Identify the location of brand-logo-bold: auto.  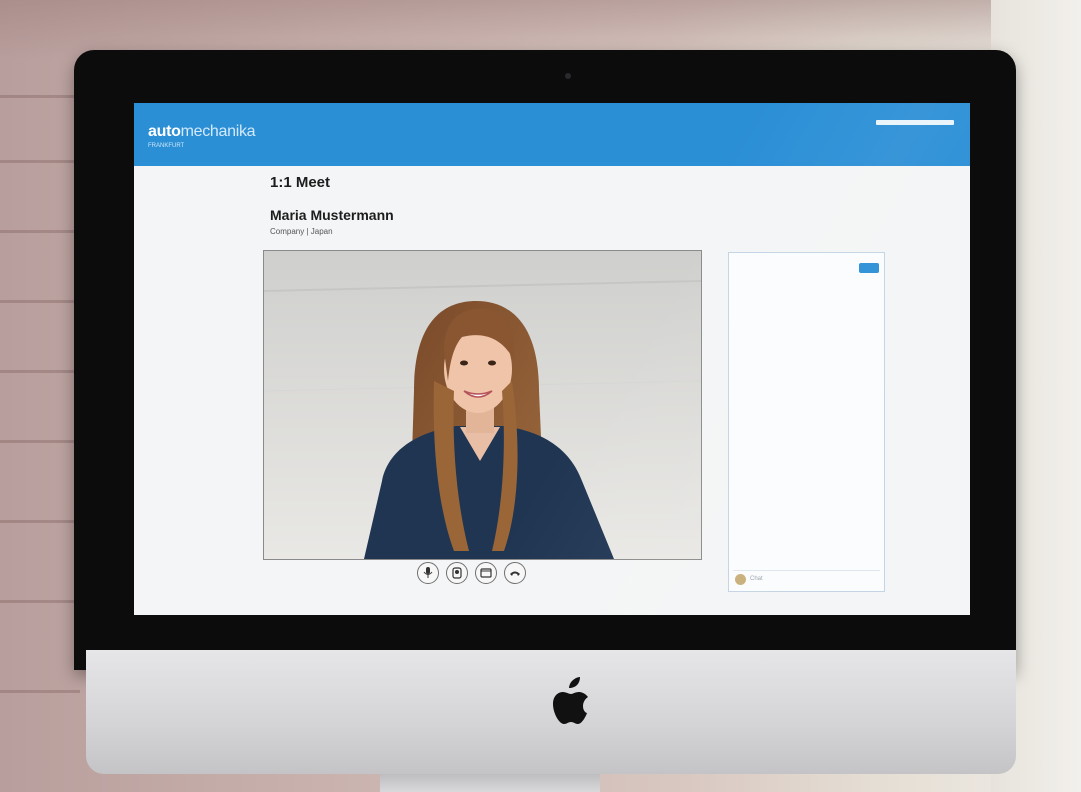
(164, 131).